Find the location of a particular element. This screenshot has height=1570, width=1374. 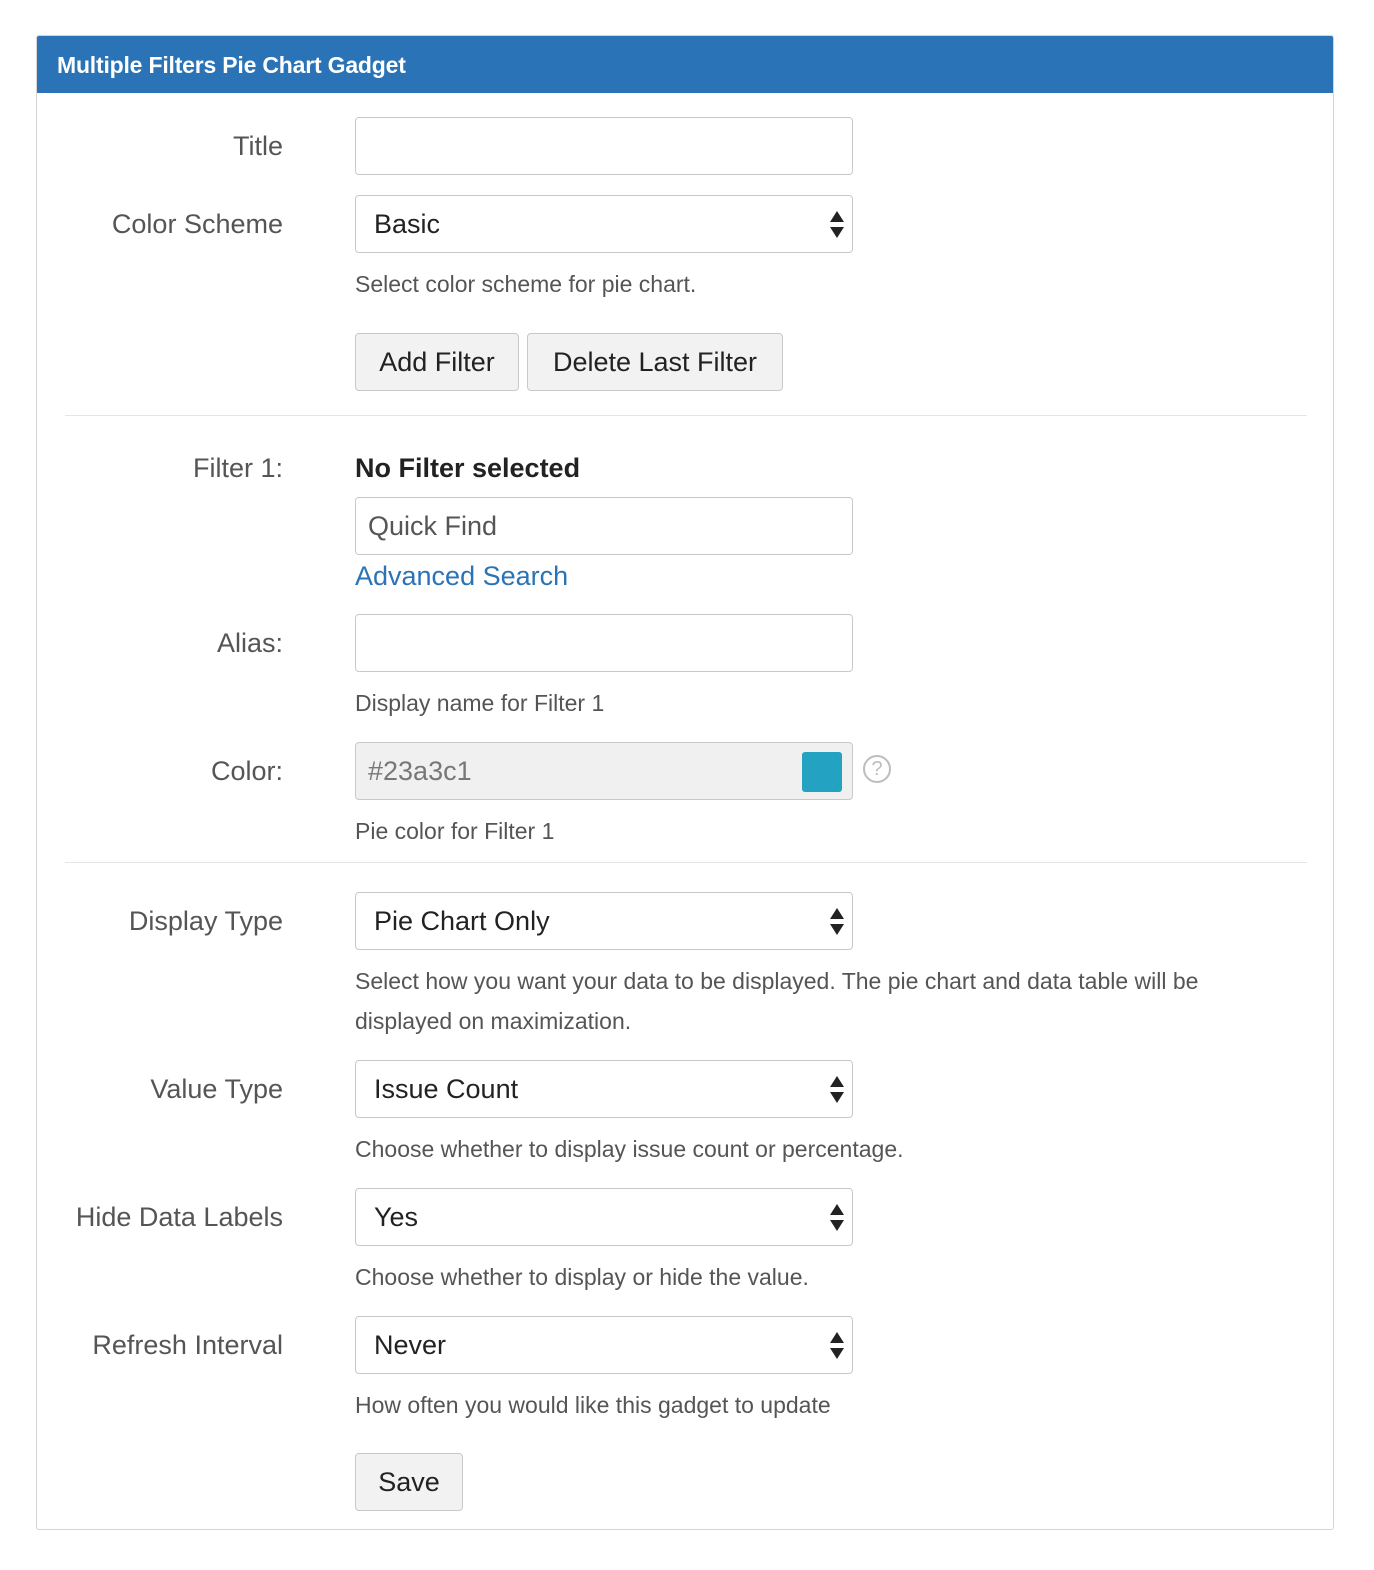

filter1-selection: No Filter selected is located at coordinates (468, 468).